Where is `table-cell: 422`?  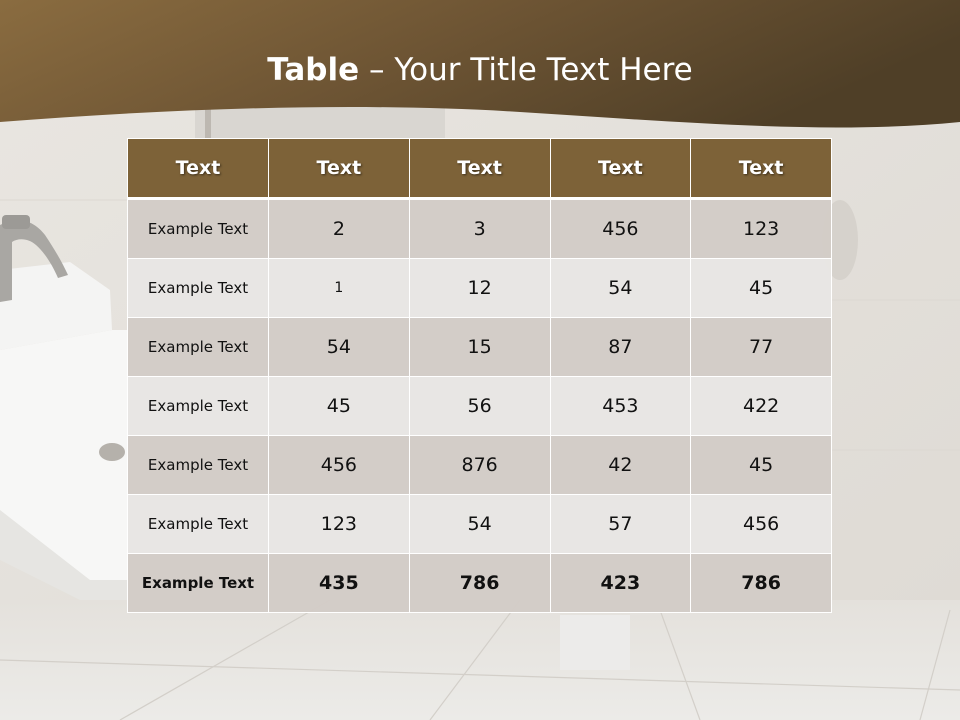 table-cell: 422 is located at coordinates (761, 406).